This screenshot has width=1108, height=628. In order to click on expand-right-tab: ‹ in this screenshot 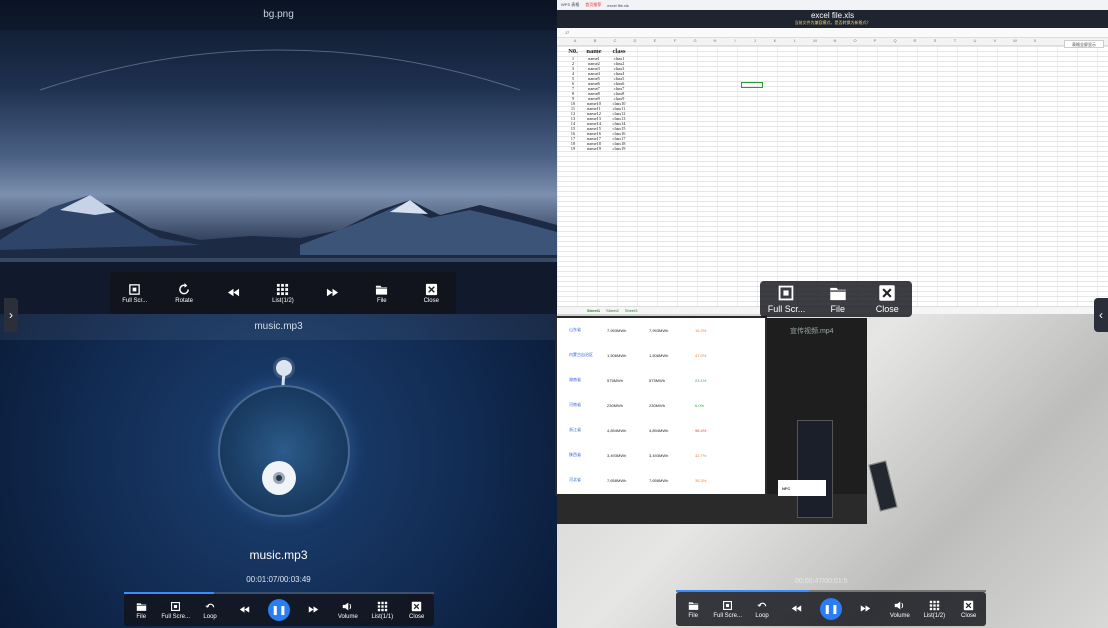, I will do `click(1101, 315)`.